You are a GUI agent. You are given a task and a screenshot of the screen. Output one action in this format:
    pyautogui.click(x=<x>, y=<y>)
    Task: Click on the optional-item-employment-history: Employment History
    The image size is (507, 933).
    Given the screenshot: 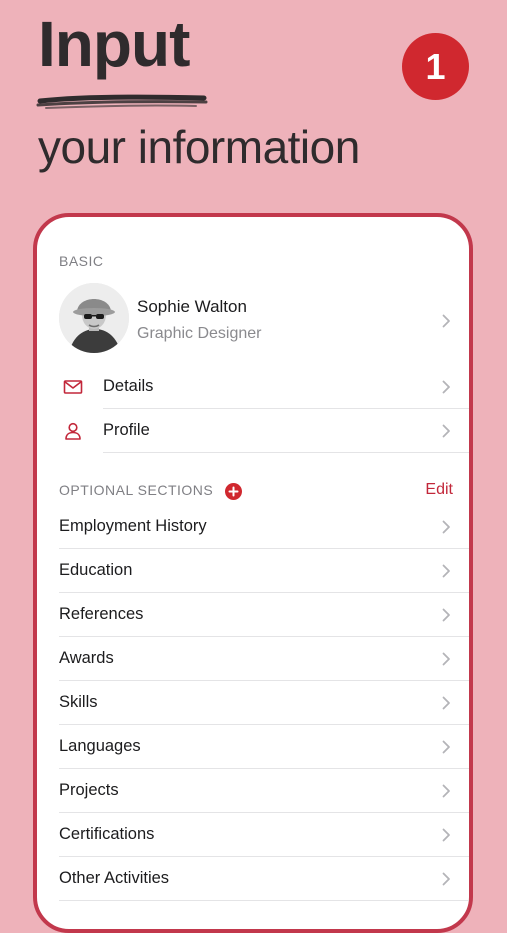 What is the action you would take?
    pyautogui.click(x=264, y=527)
    